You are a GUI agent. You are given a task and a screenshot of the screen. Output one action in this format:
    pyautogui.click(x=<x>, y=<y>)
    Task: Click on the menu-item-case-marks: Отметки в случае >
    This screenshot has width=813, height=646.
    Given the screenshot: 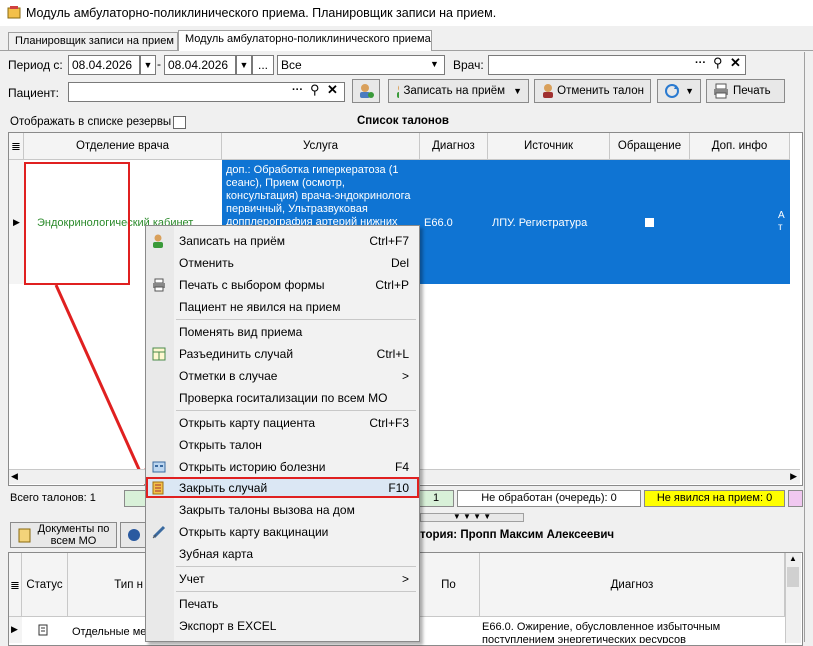 What is the action you would take?
    pyautogui.click(x=282, y=376)
    